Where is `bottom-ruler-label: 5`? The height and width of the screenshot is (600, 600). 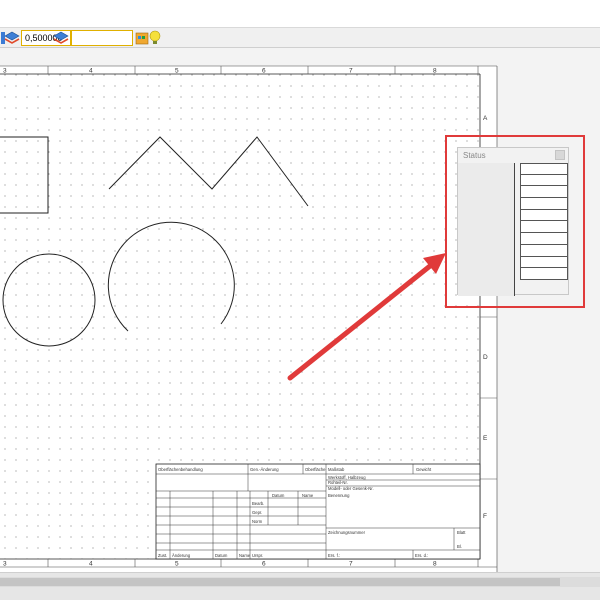
bottom-ruler-label: 5 is located at coordinates (177, 564).